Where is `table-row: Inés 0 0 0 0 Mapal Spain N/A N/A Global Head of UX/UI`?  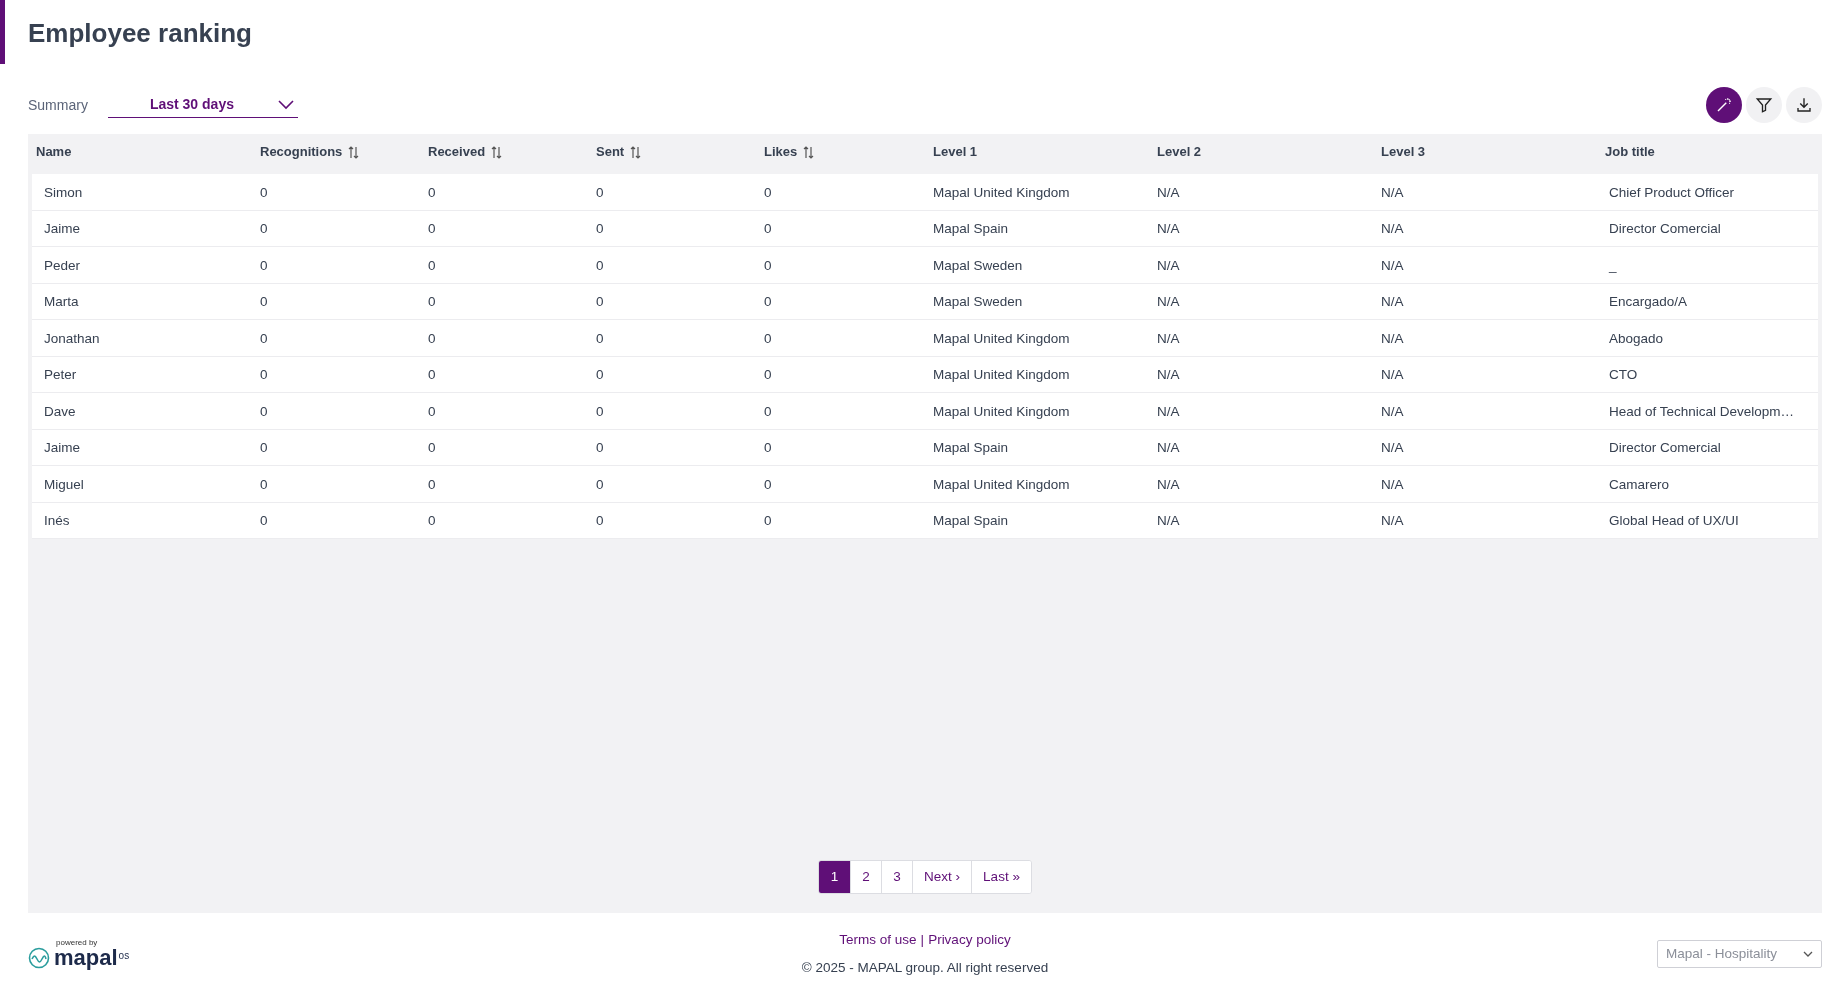
table-row: Inés 0 0 0 0 Mapal Spain N/A N/A Global Head of UX/UI is located at coordinates (925, 520).